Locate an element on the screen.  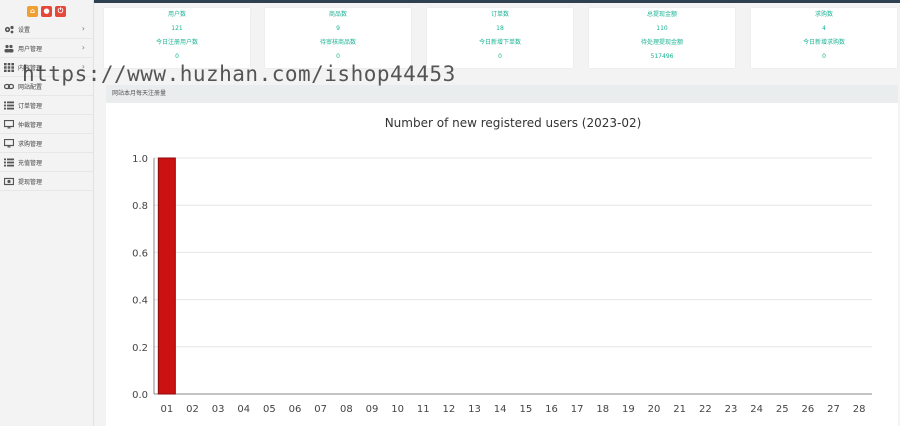
stat-value: 9 is located at coordinates (338, 28).